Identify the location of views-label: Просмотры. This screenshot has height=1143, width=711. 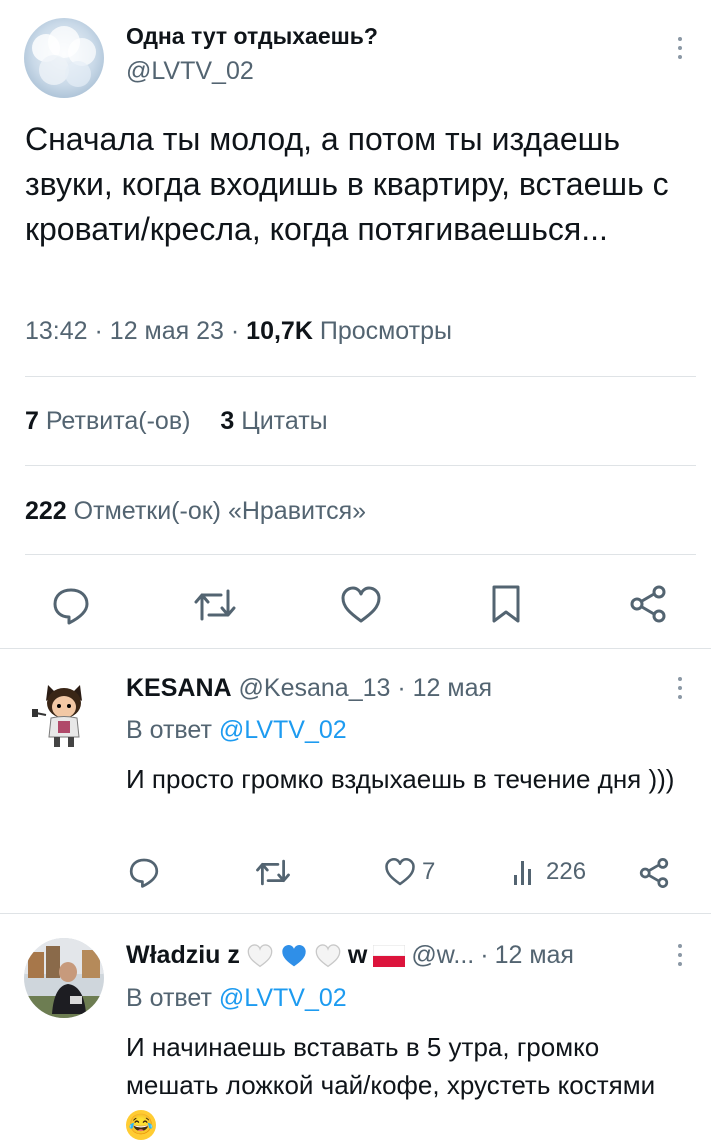
(385, 331).